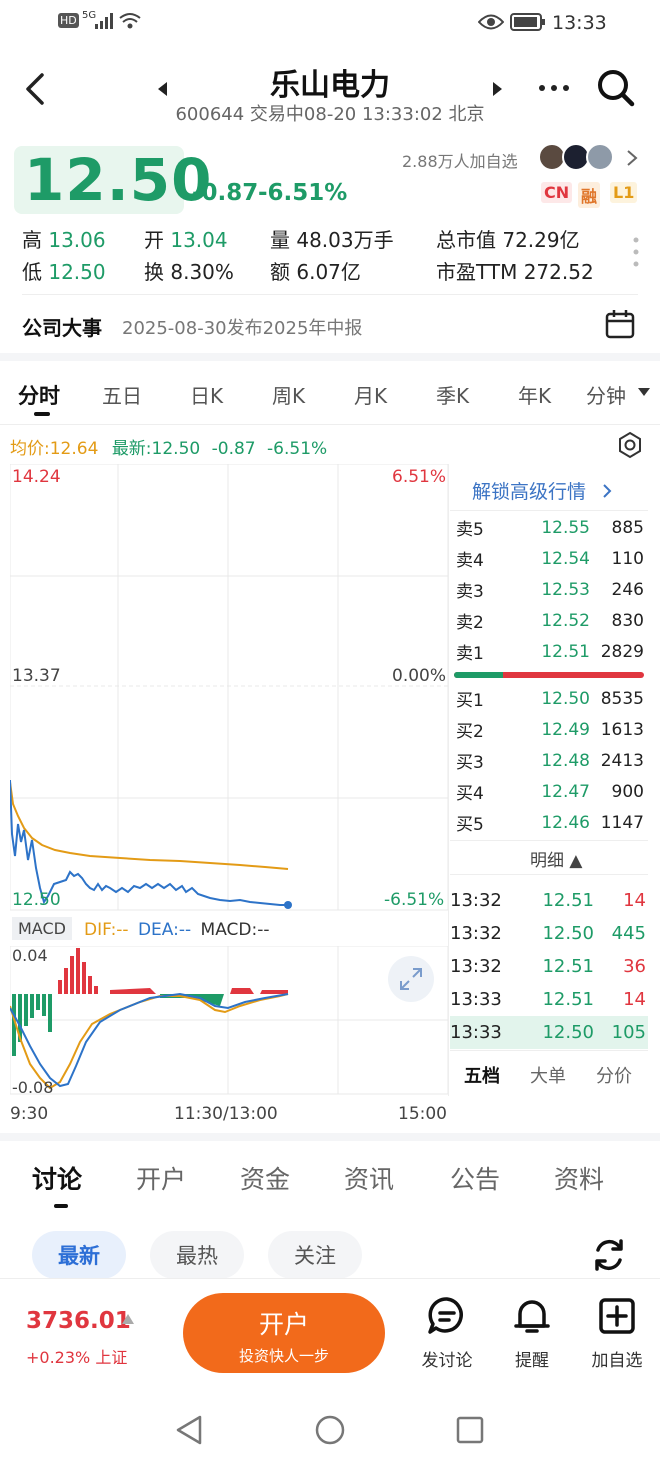 The width and height of the screenshot is (660, 1467). Describe the element at coordinates (64, 240) in the screenshot. I see `stat-high: 高 13.06` at that location.